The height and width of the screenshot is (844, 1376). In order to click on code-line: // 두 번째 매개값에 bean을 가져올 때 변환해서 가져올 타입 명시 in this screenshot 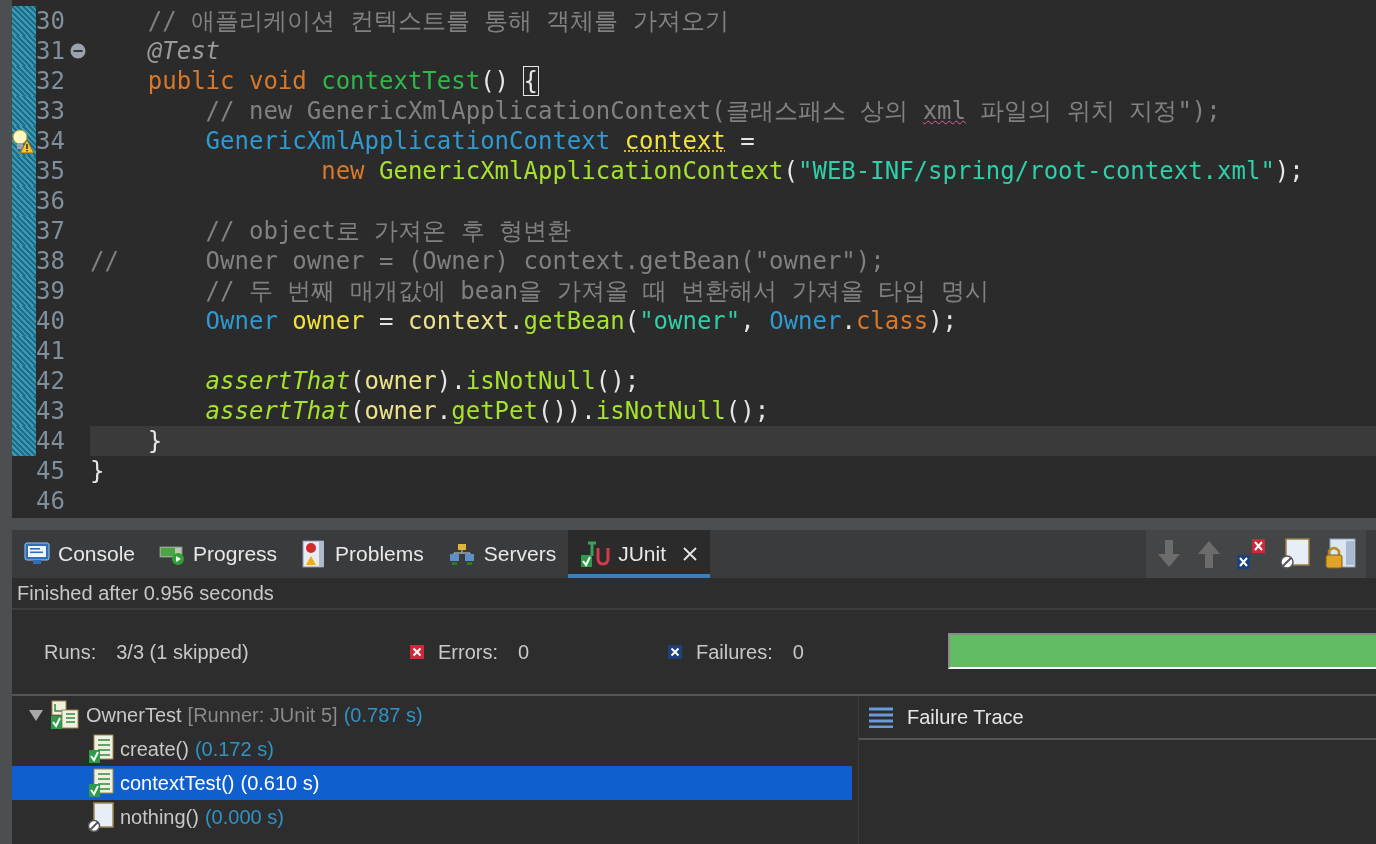, I will do `click(597, 291)`.